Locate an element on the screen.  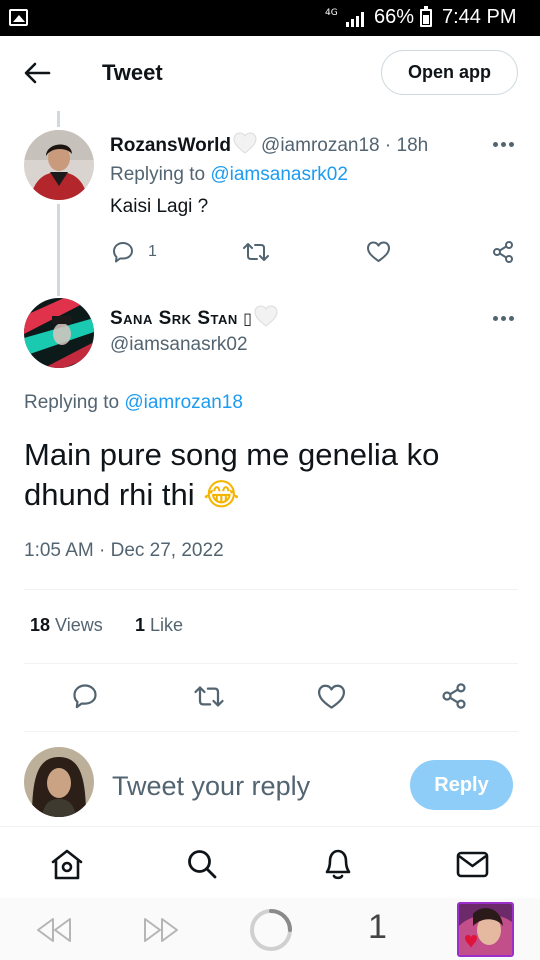
parent-reply-count: 1 is located at coordinates (152, 251).